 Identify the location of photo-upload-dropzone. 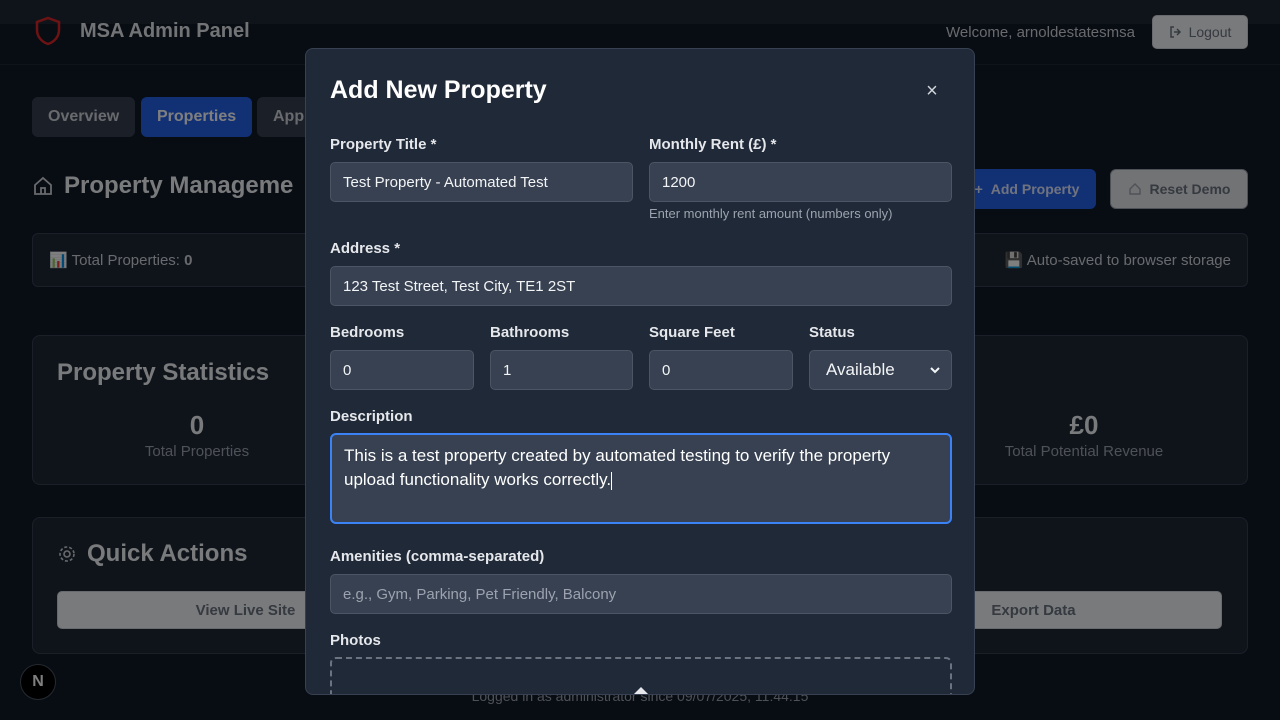
(641, 675).